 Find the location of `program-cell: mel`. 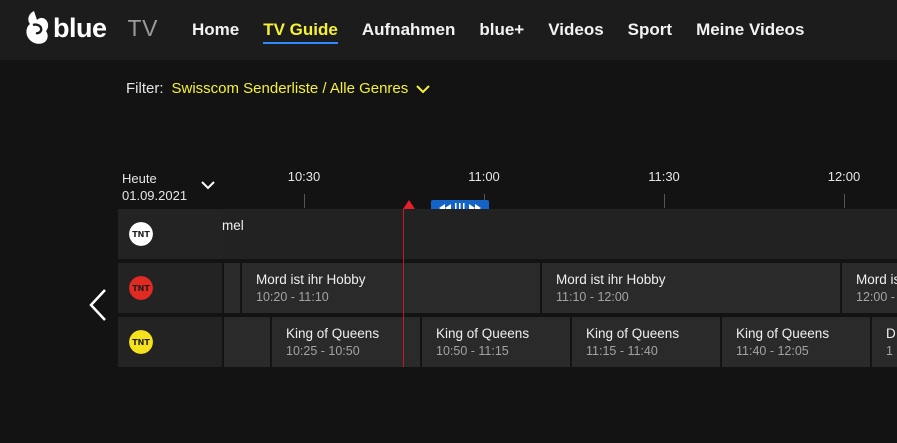

program-cell: mel is located at coordinates (559, 234).